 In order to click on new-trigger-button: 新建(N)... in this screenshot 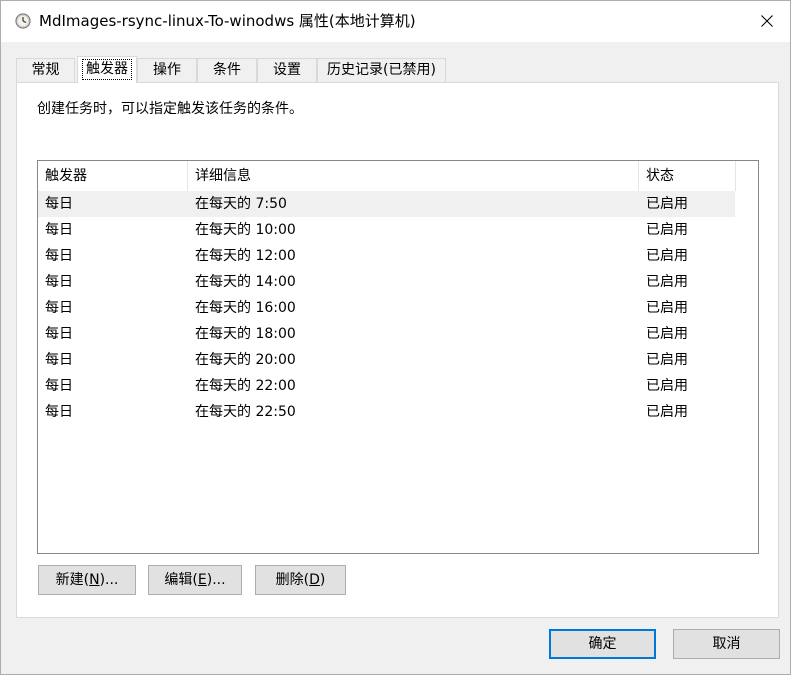, I will do `click(87, 580)`.